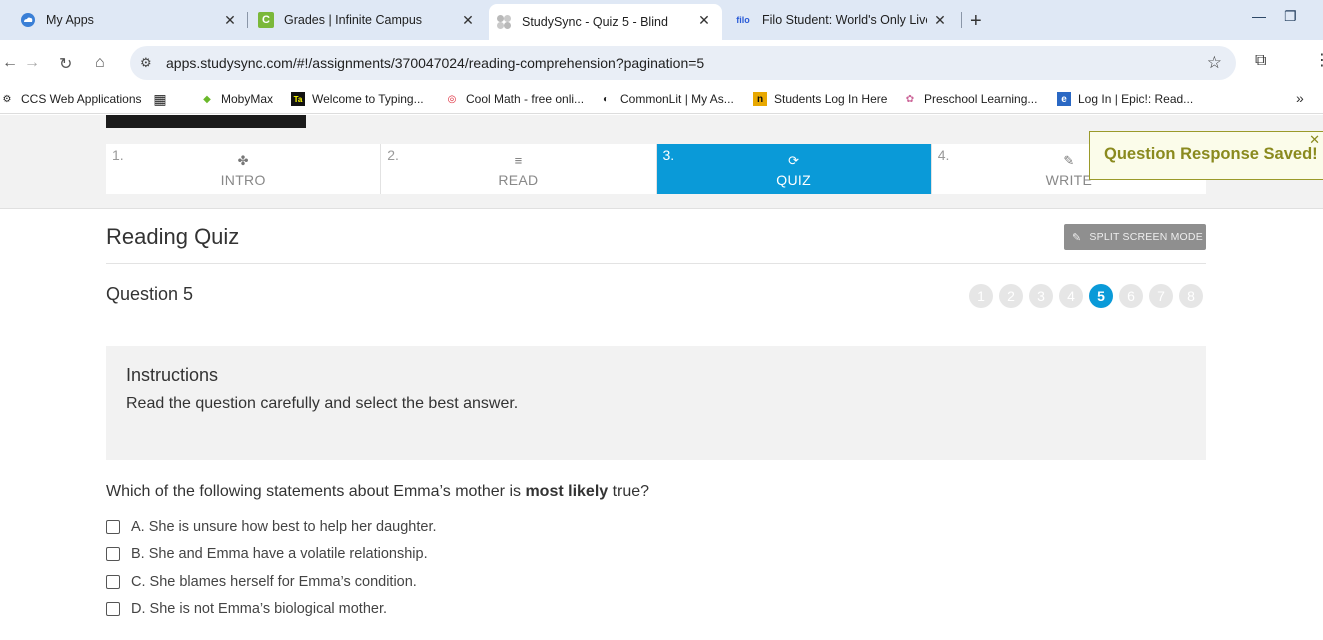 The image size is (1323, 640). What do you see at coordinates (1191, 296) in the screenshot?
I see `page-button: 8` at bounding box center [1191, 296].